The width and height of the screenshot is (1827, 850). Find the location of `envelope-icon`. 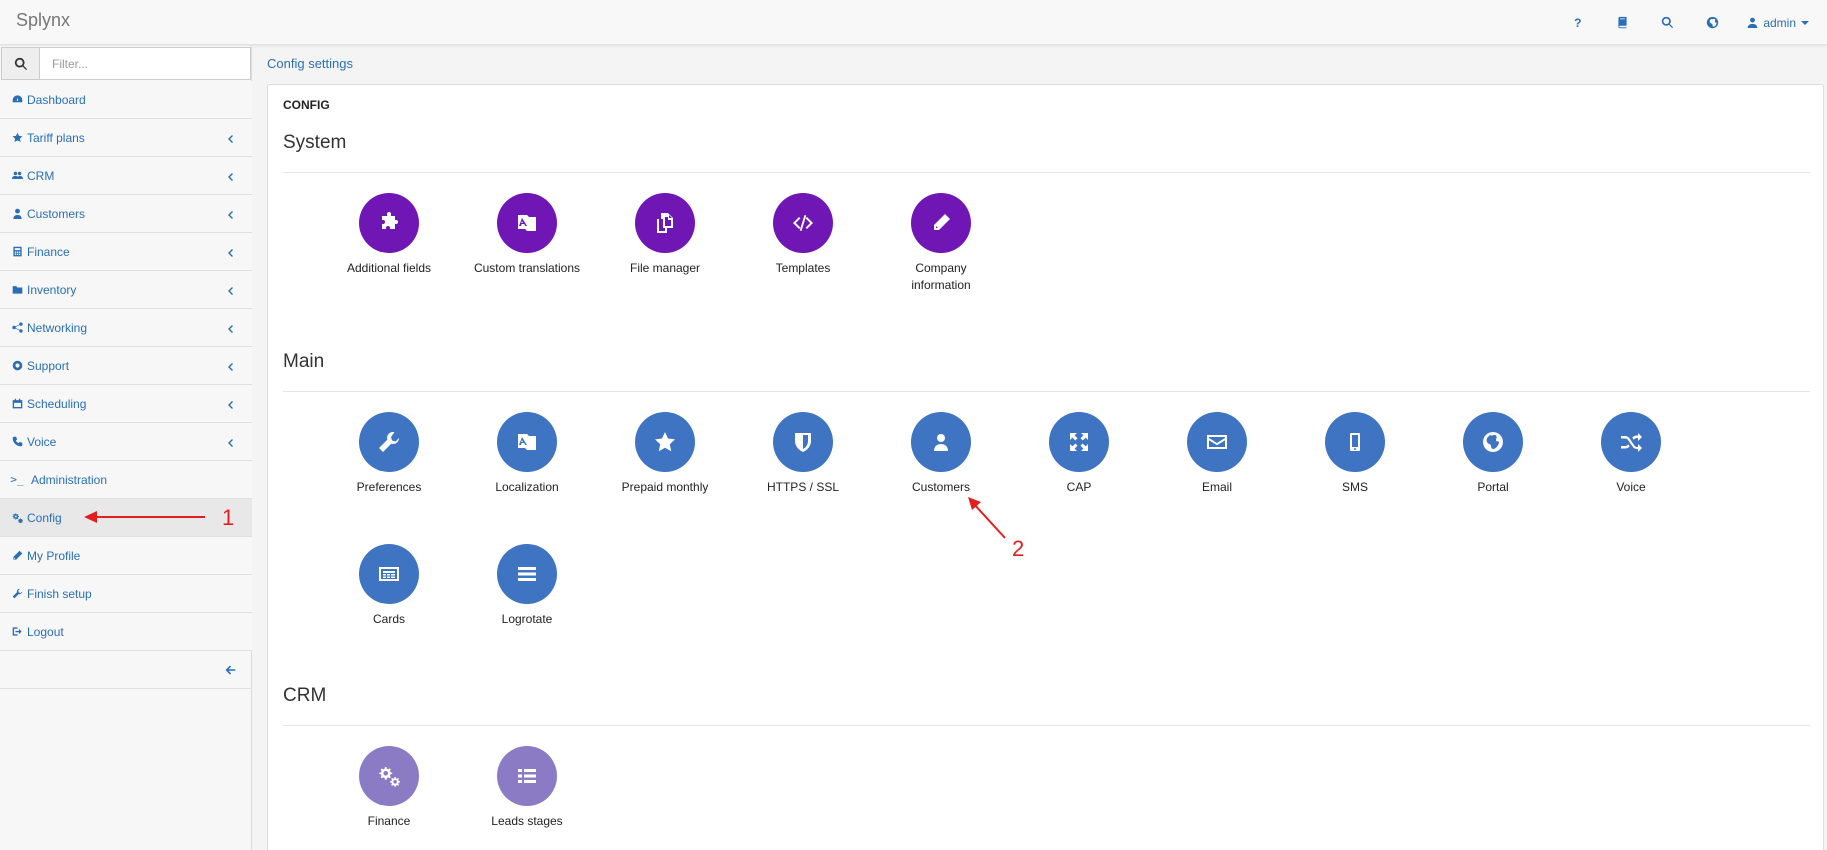

envelope-icon is located at coordinates (1217, 442).